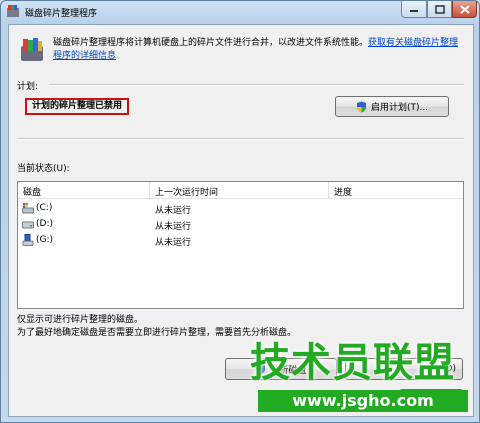  I want to click on column-header-progress: 进度, so click(343, 191).